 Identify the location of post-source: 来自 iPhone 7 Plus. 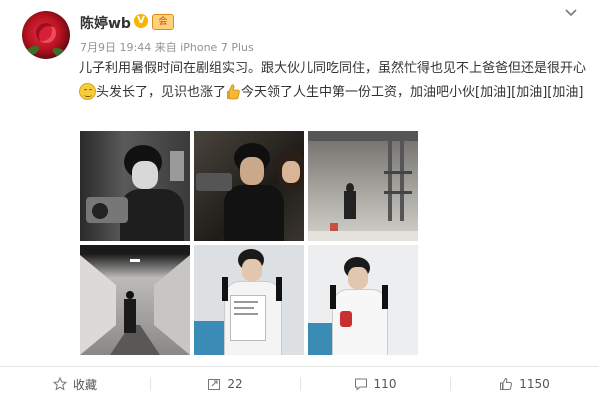
(204, 47).